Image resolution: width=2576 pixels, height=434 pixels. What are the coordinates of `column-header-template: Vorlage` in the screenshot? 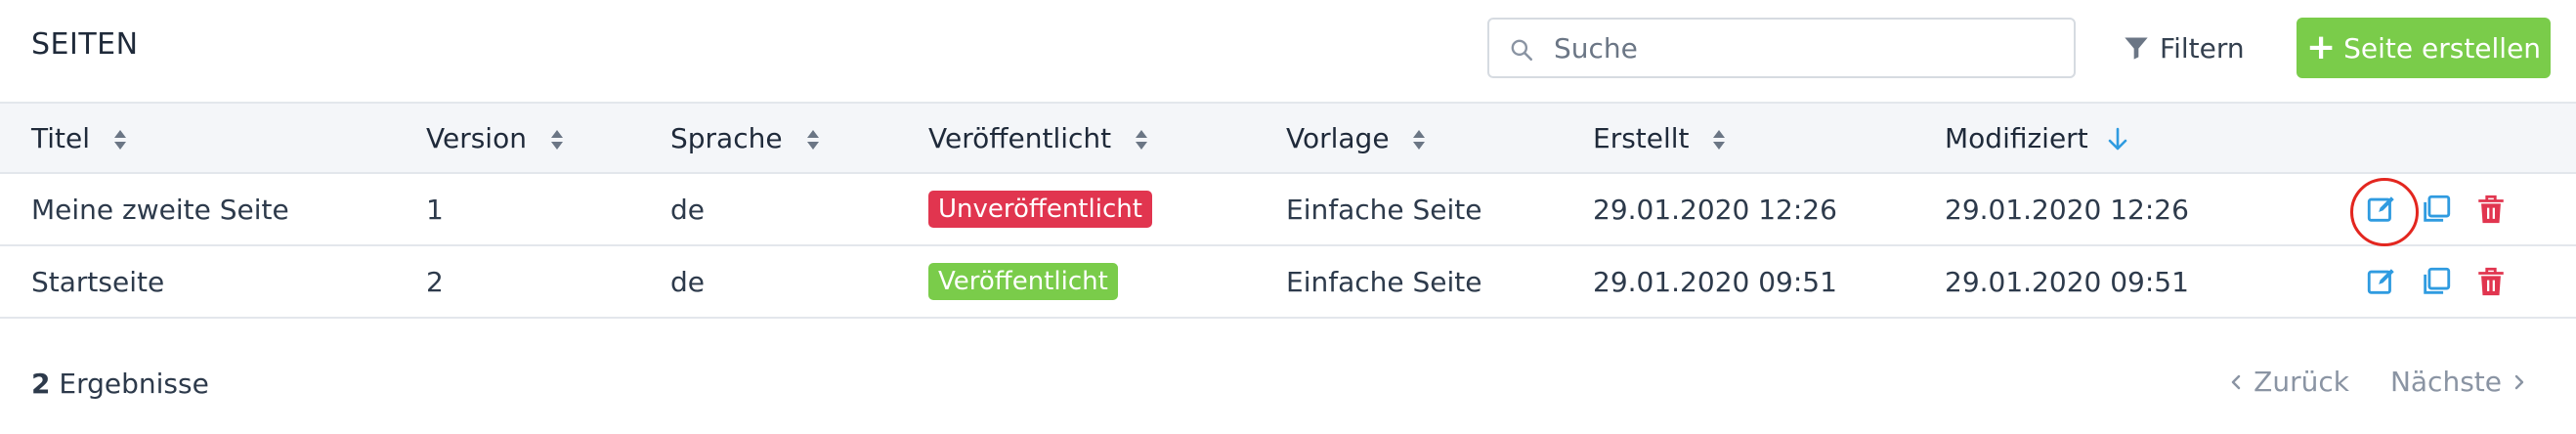 It's located at (1439, 138).